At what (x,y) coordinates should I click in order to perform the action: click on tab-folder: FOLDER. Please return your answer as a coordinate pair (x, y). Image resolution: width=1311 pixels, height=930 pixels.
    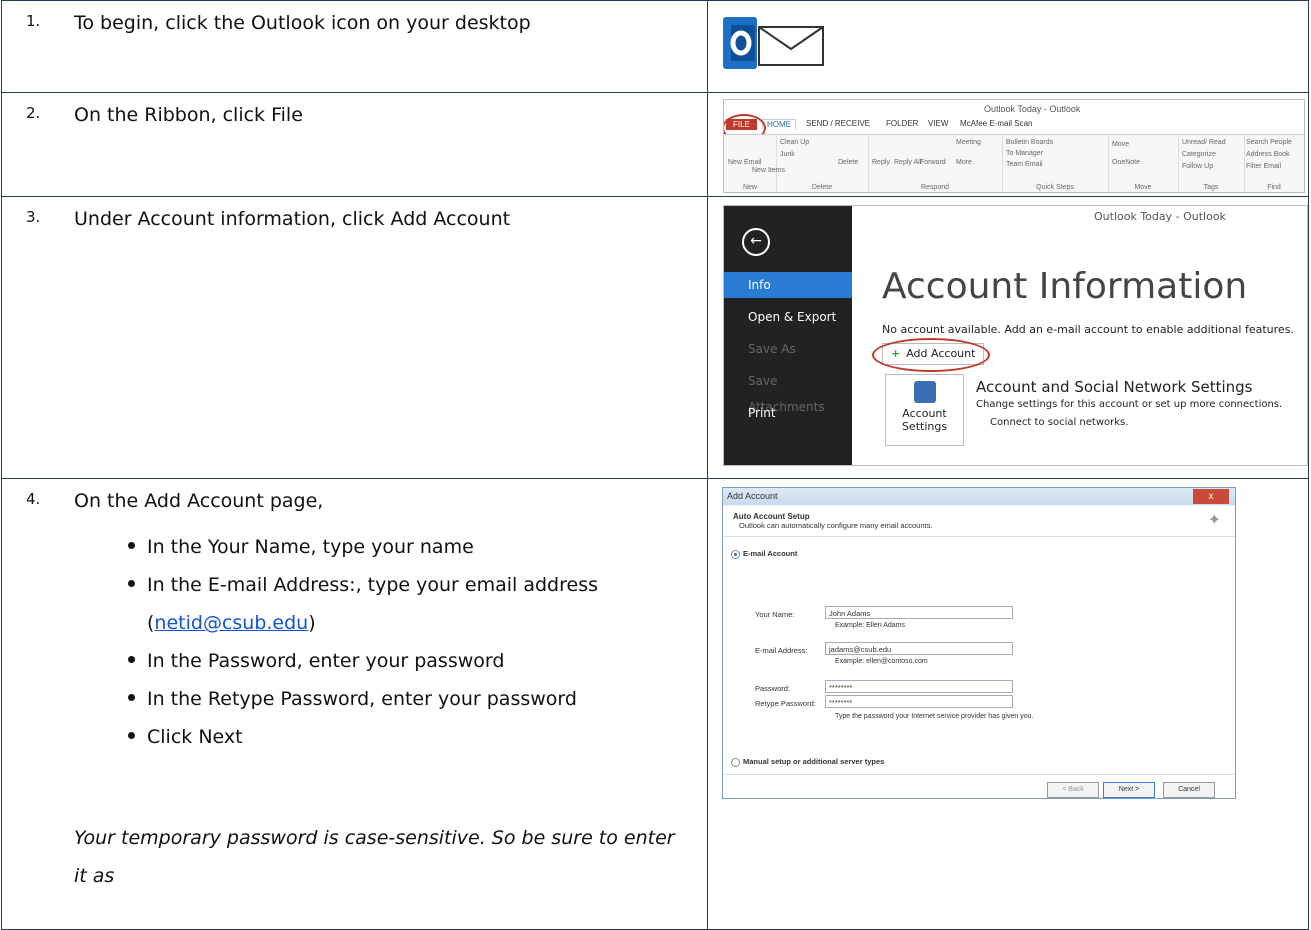
    Looking at the image, I should click on (902, 123).